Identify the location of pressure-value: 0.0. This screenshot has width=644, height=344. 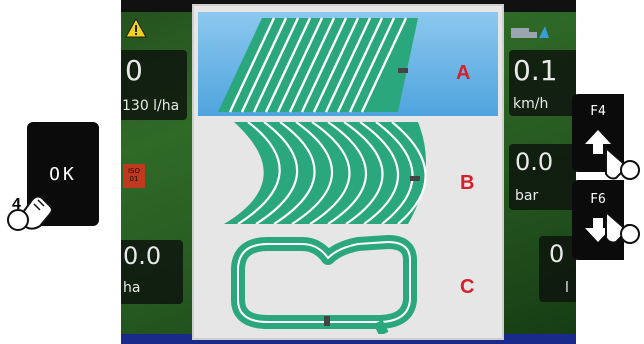
(534, 162).